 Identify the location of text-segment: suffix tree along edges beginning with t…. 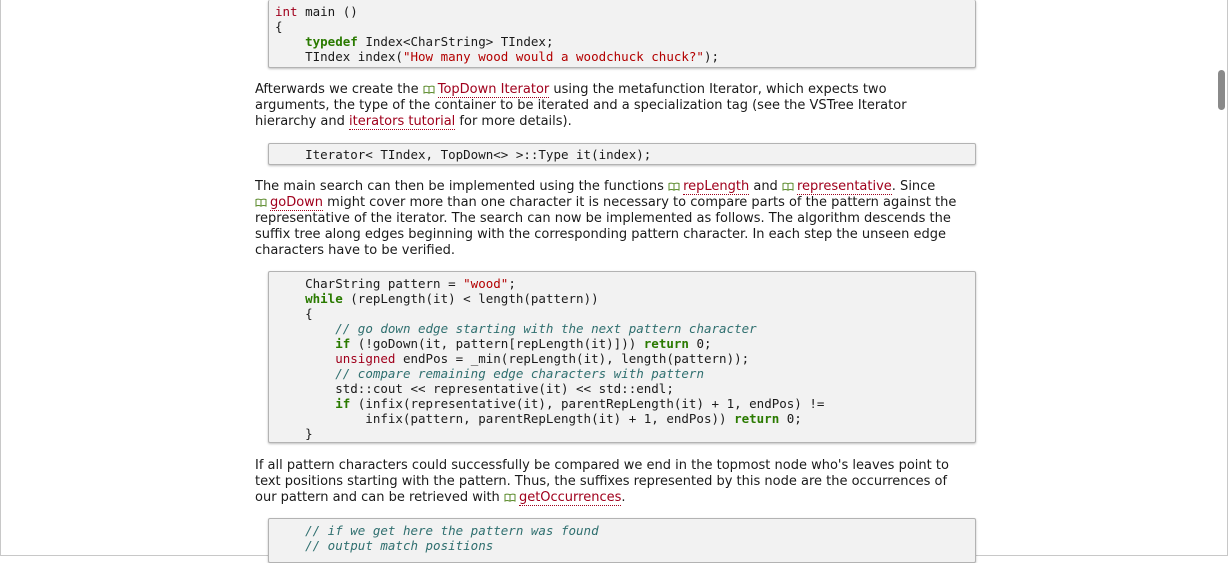
(600, 234).